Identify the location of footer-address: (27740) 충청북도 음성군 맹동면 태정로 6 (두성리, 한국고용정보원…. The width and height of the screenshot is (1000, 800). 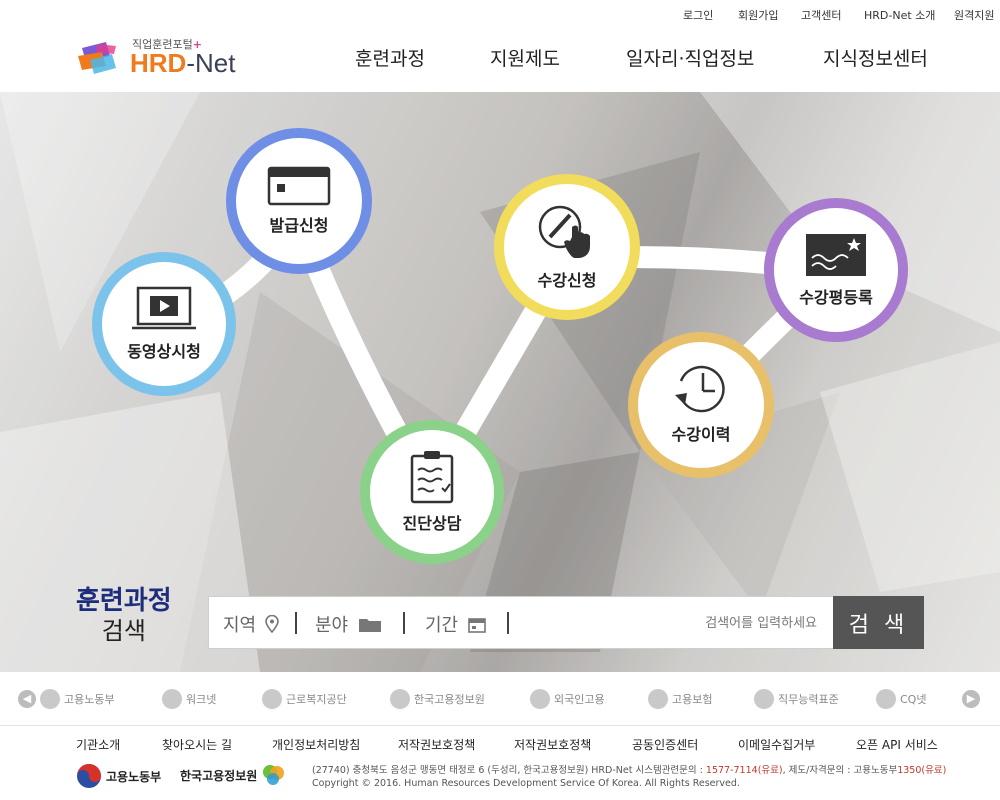
(629, 777).